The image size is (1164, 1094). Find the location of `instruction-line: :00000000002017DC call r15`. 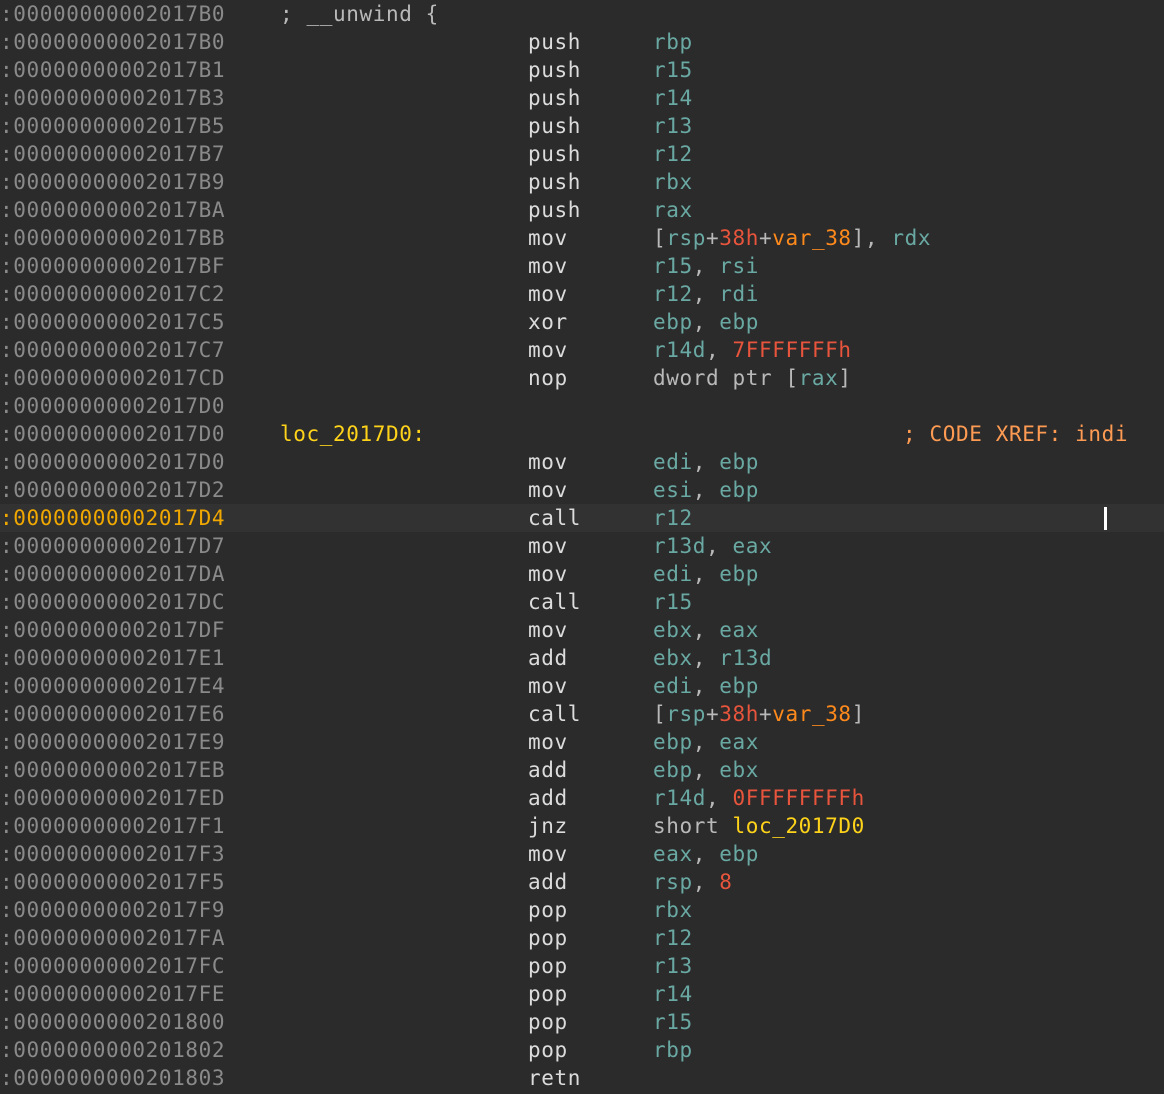

instruction-line: :00000000002017DC call r15 is located at coordinates (582, 602).